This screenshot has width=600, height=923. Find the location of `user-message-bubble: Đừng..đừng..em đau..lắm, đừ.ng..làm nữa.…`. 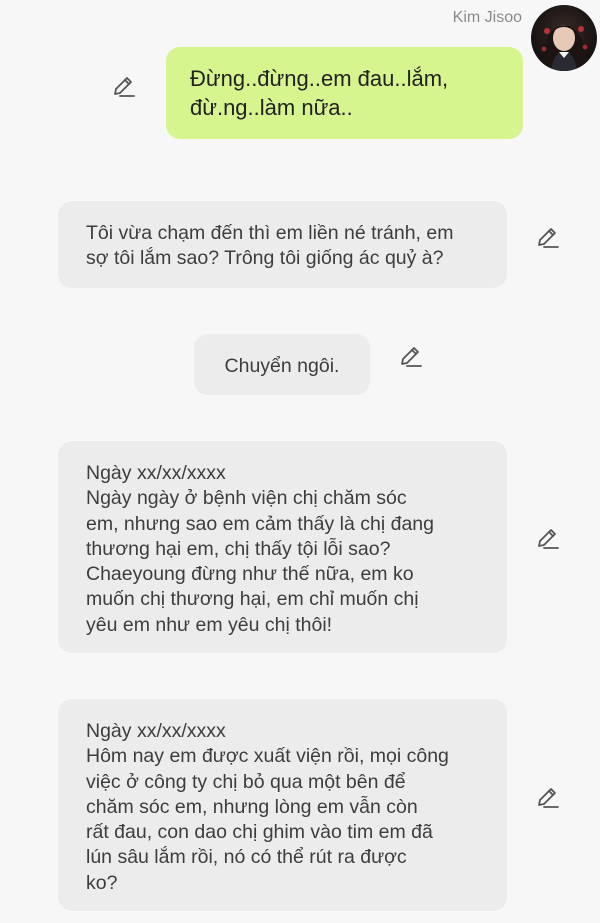

user-message-bubble: Đừng..đừng..em đau..lắm, đừ.ng..làm nữa.… is located at coordinates (344, 93).